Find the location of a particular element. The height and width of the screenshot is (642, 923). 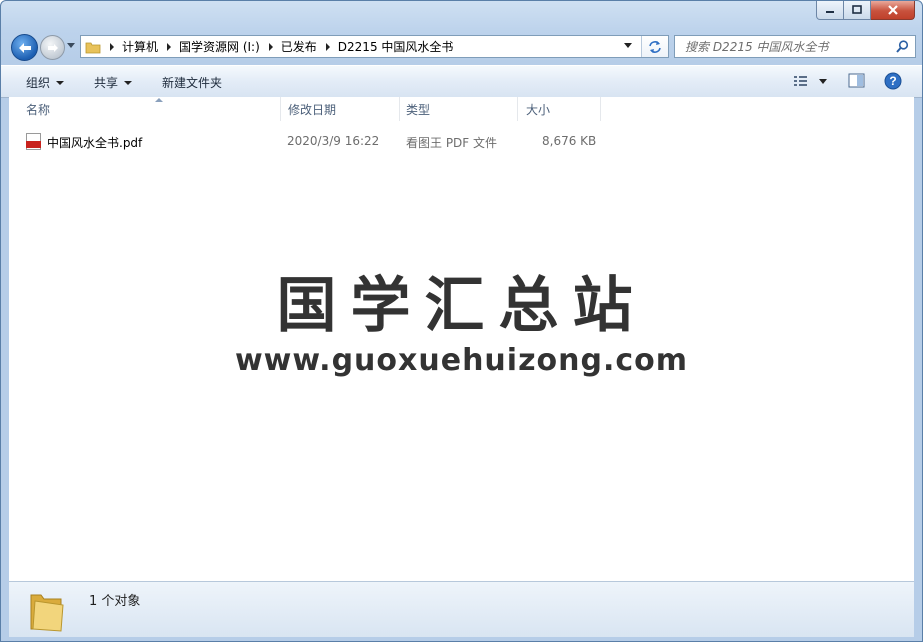

help-button: ? is located at coordinates (893, 81).